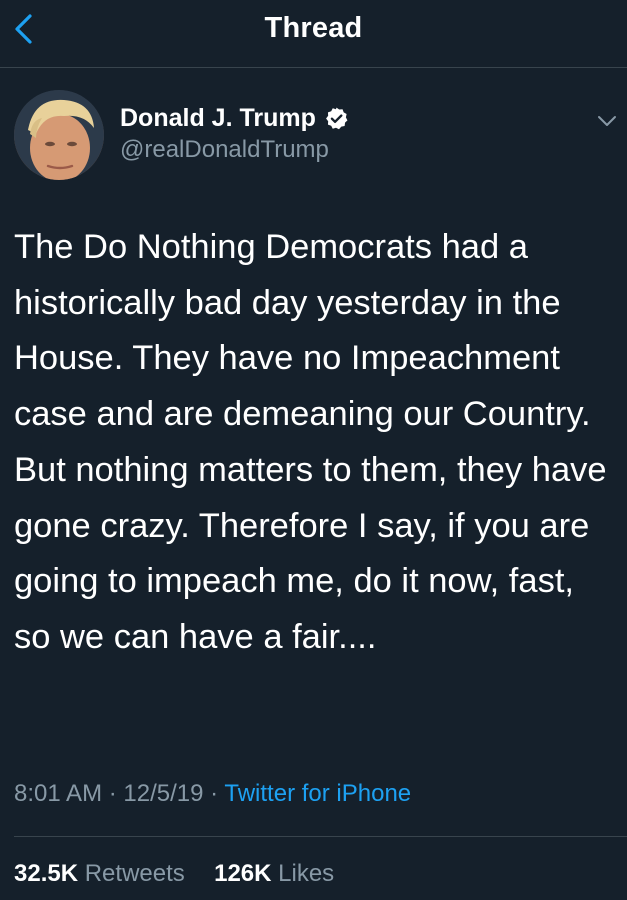 The height and width of the screenshot is (900, 627). I want to click on likes-stat: 126K Likes, so click(270, 873).